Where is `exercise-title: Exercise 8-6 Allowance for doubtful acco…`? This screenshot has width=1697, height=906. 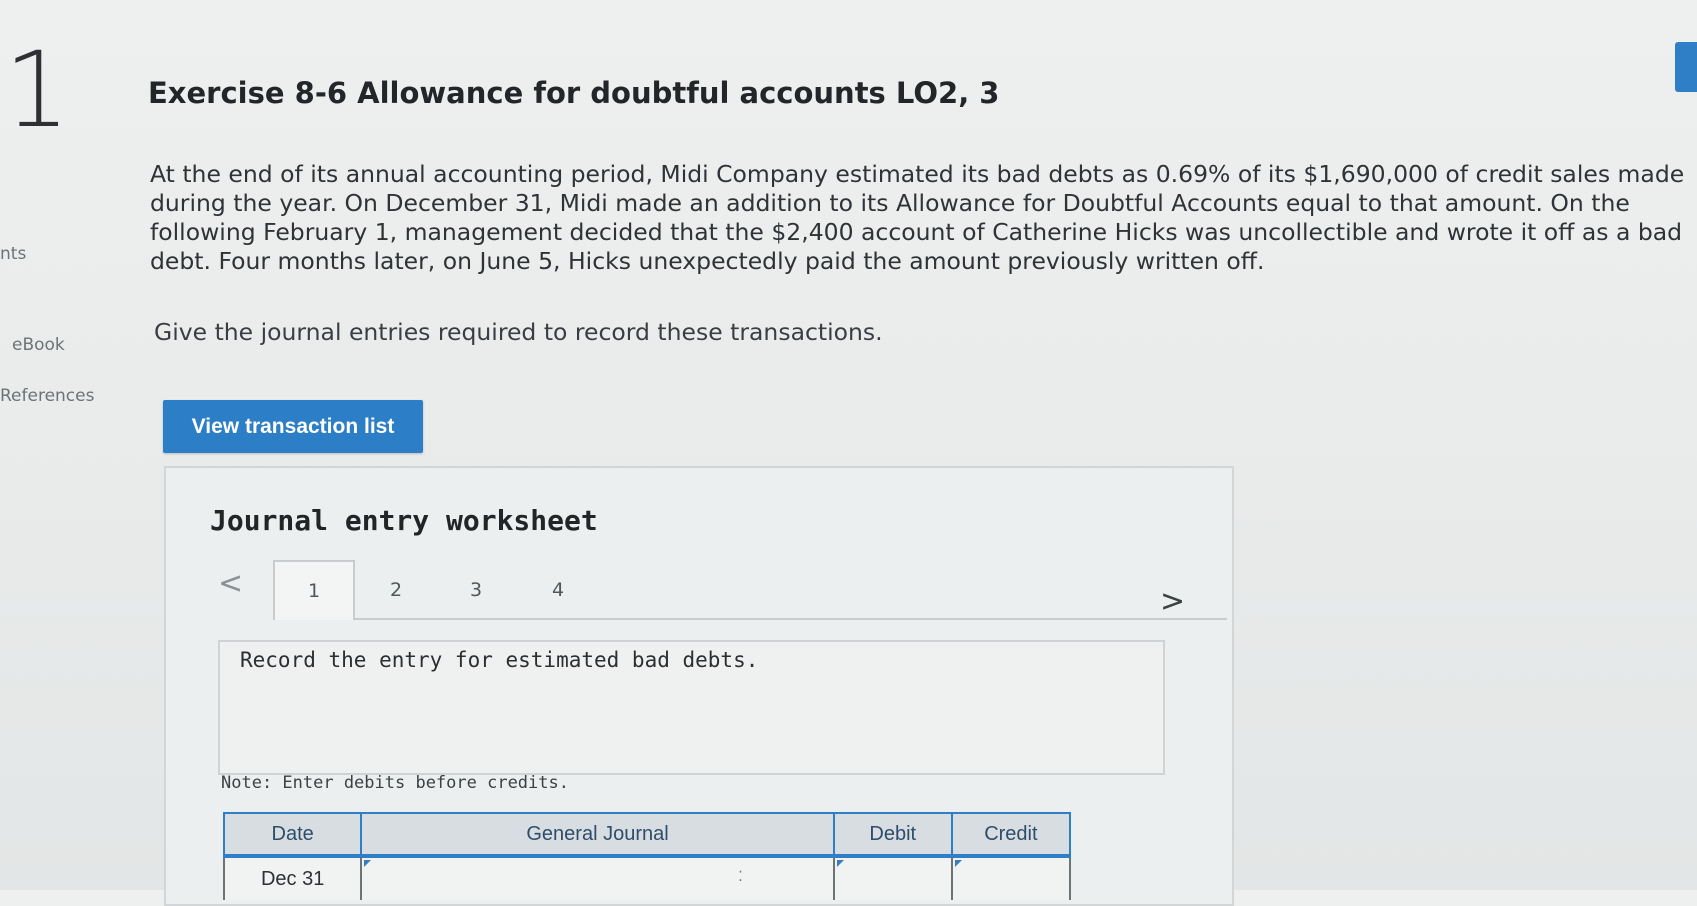
exercise-title: Exercise 8-6 Allowance for doubtful acco… is located at coordinates (574, 93).